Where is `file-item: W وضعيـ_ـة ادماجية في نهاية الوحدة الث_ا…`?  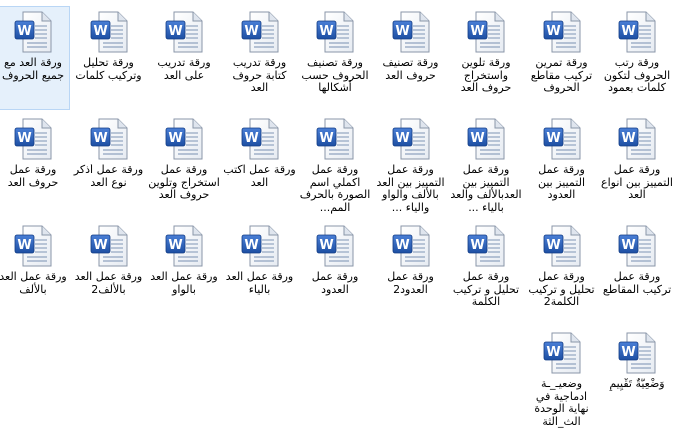
file-item: W وضعيـ_ـة ادماجية في نهاية الوحدة الث_ا… is located at coordinates (561, 379).